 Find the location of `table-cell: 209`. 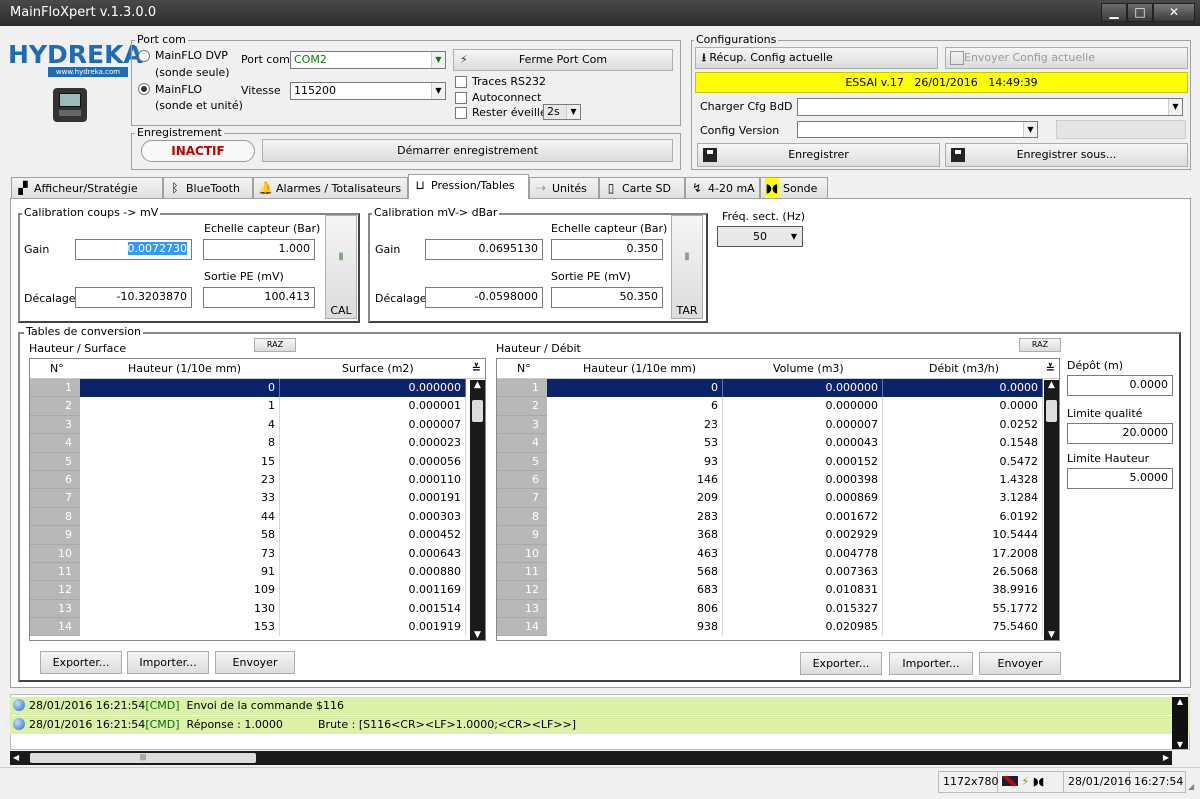

table-cell: 209 is located at coordinates (635, 498).